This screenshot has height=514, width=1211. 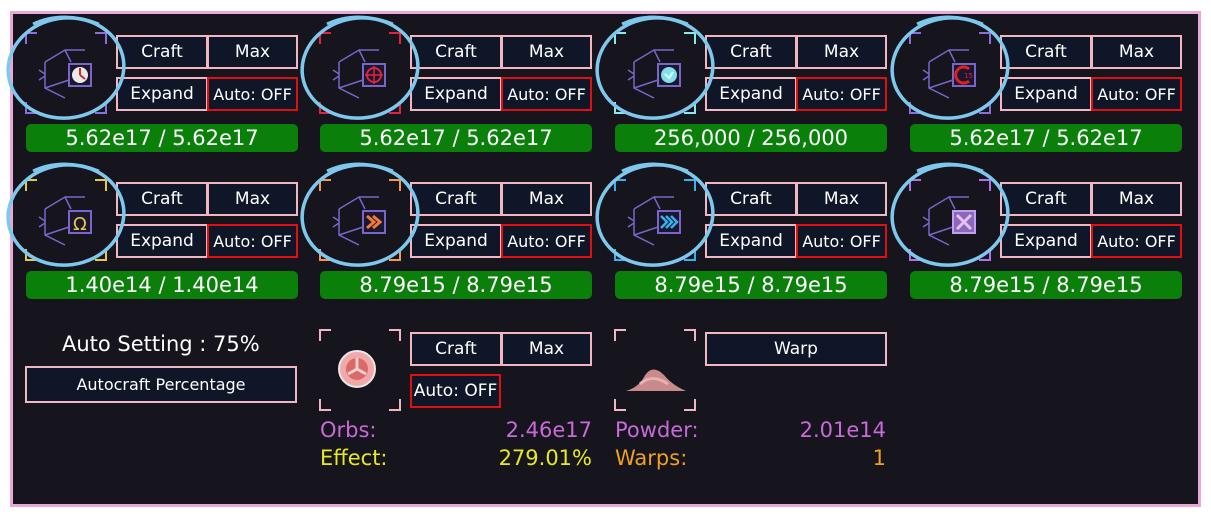 I want to click on warps-value: 1, so click(x=879, y=458).